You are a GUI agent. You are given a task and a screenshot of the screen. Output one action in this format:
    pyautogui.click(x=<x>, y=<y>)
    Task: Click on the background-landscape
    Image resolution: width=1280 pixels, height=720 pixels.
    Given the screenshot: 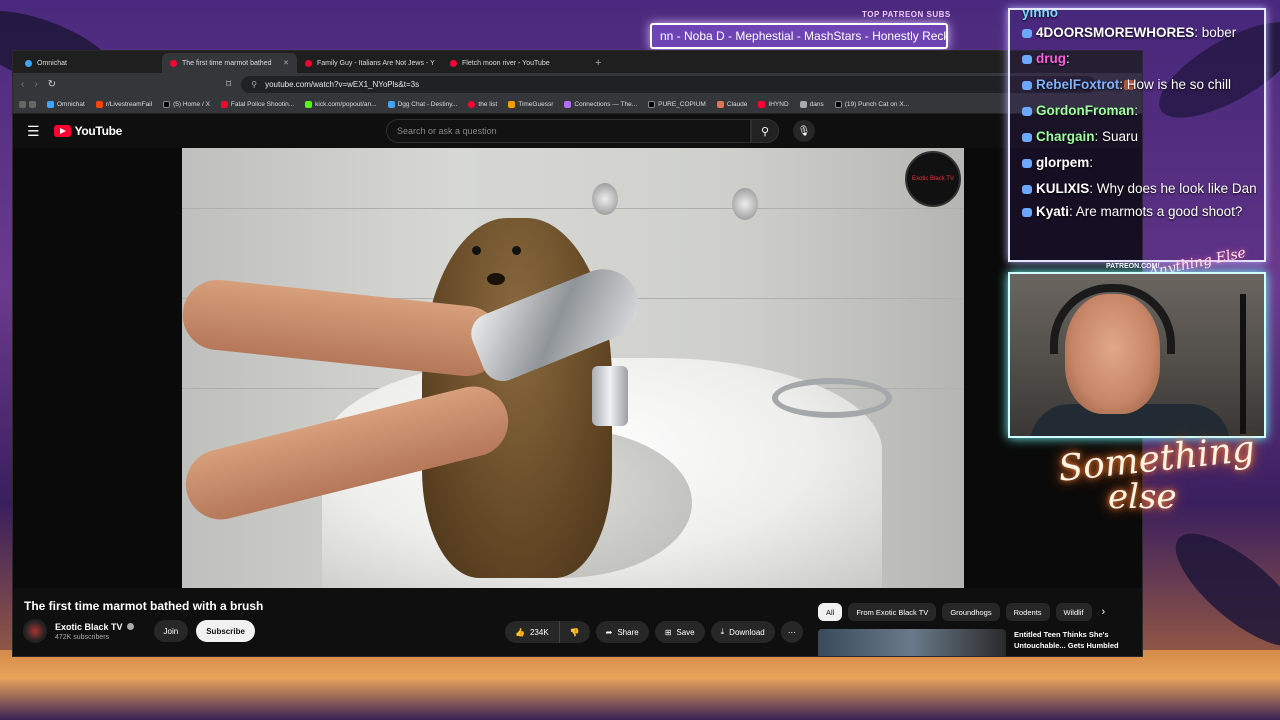 What is the action you would take?
    pyautogui.click(x=640, y=685)
    